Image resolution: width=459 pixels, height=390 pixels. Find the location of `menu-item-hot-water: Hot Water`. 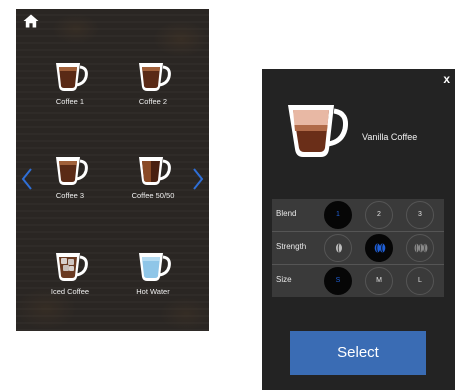

menu-item-hot-water: Hot Water is located at coordinates (153, 273).